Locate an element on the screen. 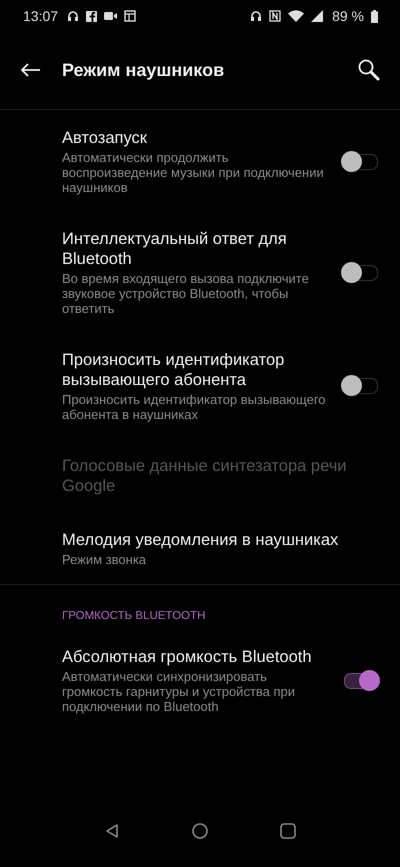  clock-time: 13:07 is located at coordinates (40, 16).